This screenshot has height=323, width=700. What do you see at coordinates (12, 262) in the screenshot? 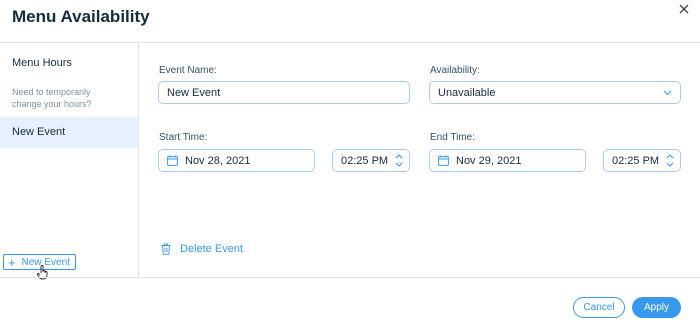
I see `plus-icon: +` at bounding box center [12, 262].